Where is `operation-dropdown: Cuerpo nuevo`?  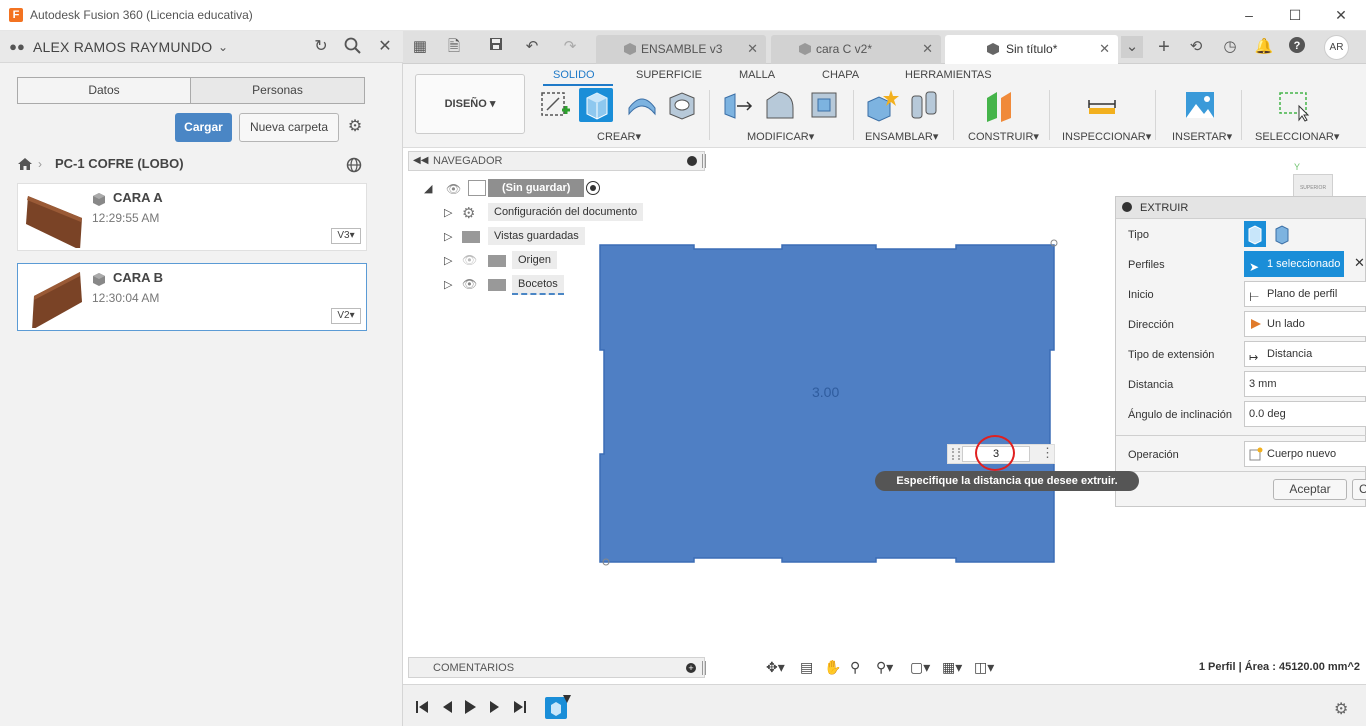 operation-dropdown: Cuerpo nuevo is located at coordinates (1305, 454).